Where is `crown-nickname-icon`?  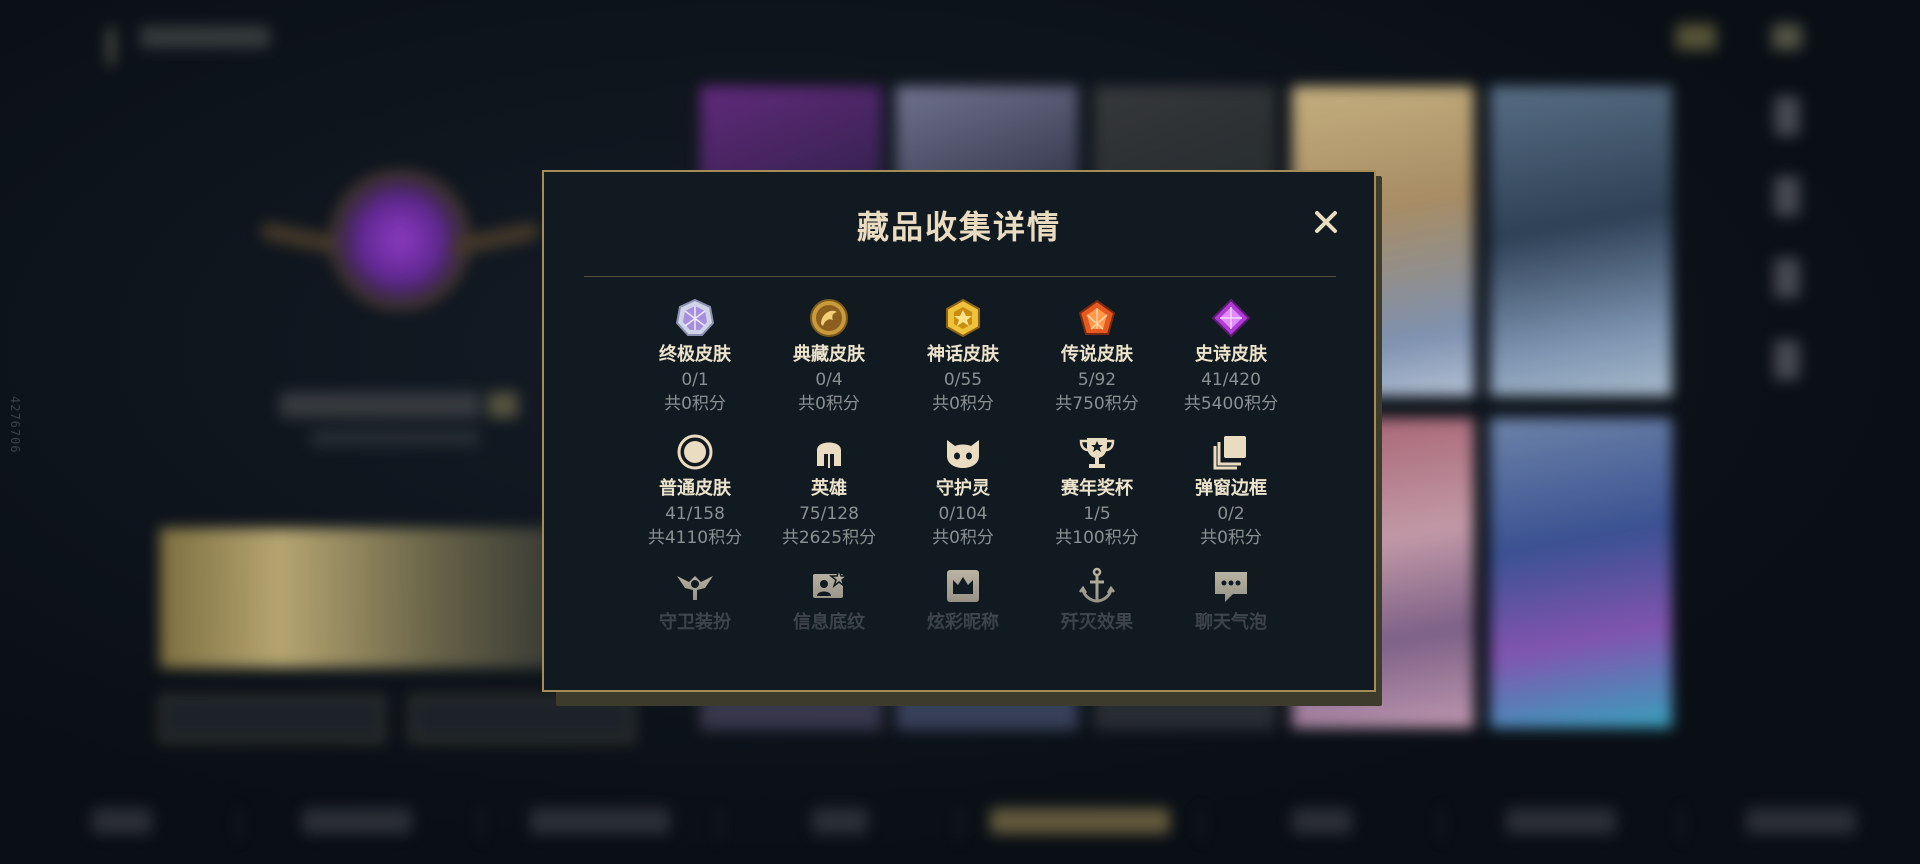
crown-nickname-icon is located at coordinates (963, 586).